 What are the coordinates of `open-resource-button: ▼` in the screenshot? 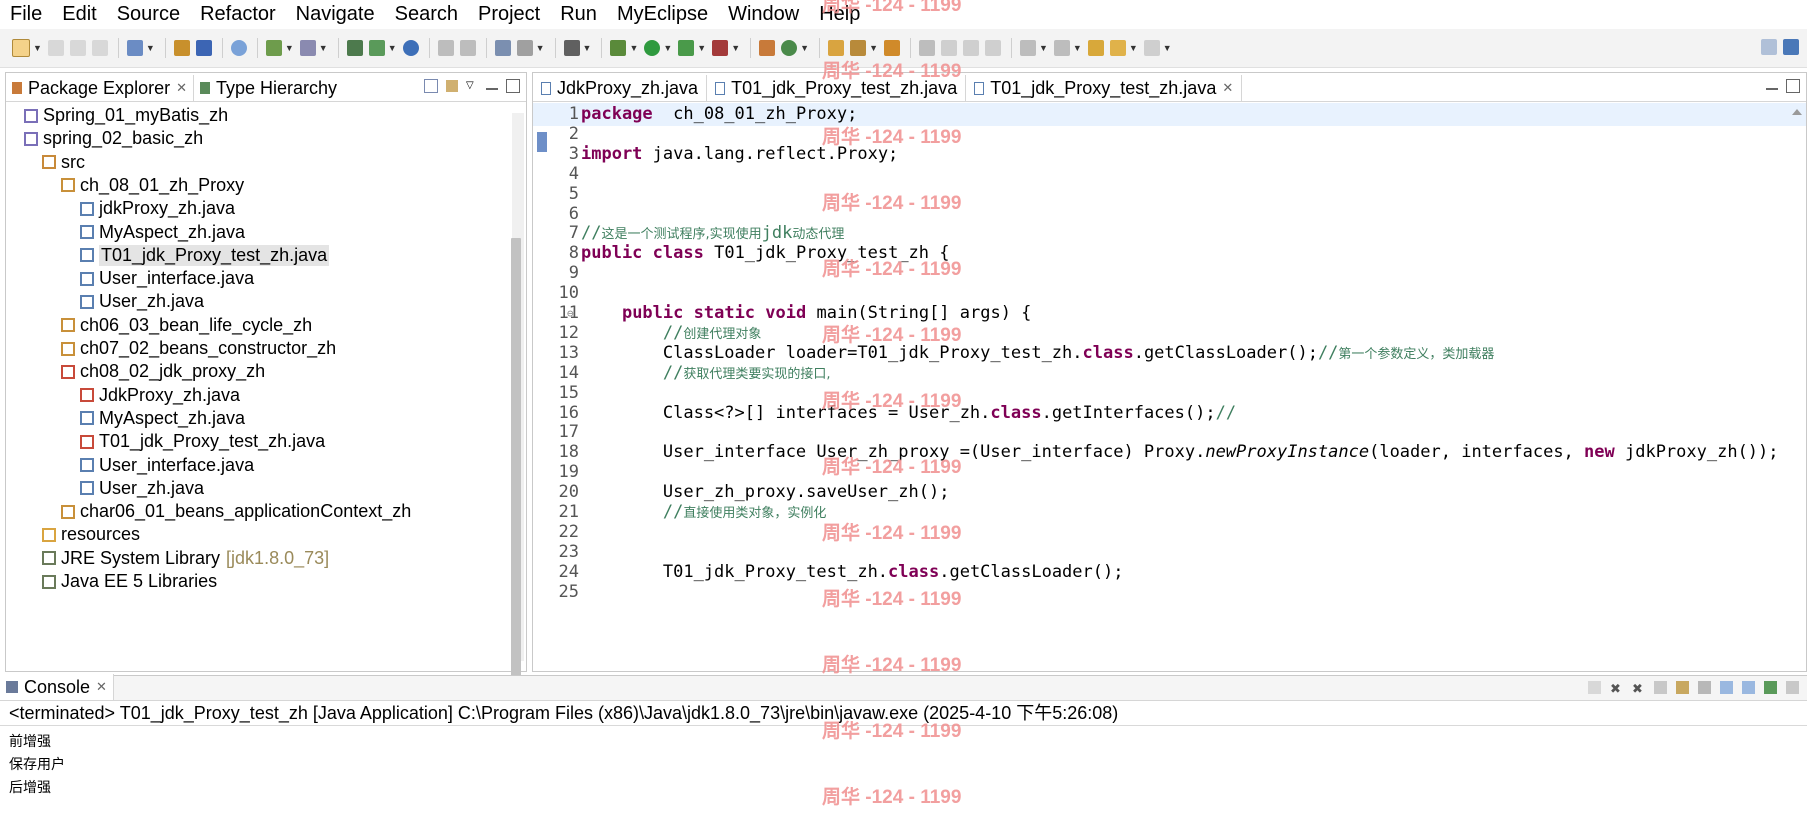 It's located at (864, 48).